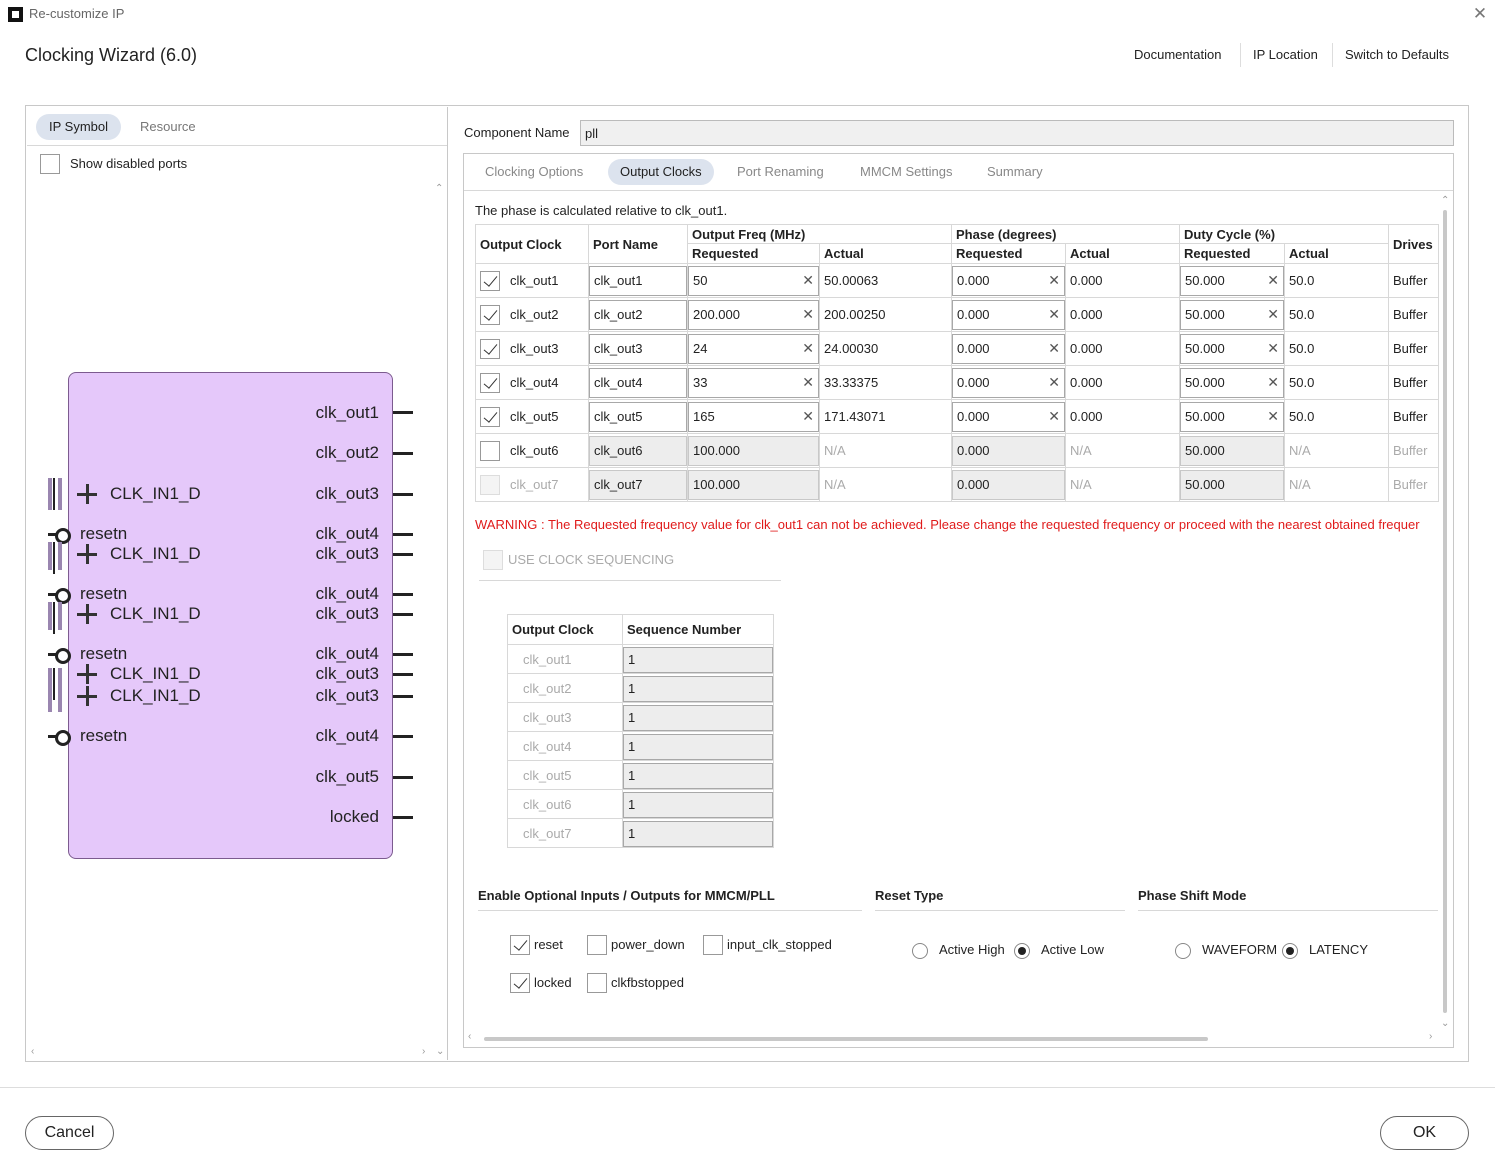 The image size is (1495, 1176). What do you see at coordinates (753, 280) in the screenshot?
I see `freq-req-input: 50 ✕` at bounding box center [753, 280].